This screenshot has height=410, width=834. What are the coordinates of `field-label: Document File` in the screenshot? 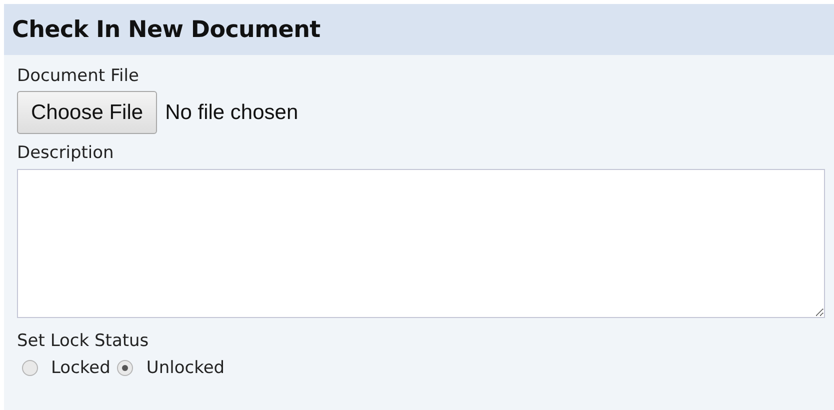 It's located at (78, 76).